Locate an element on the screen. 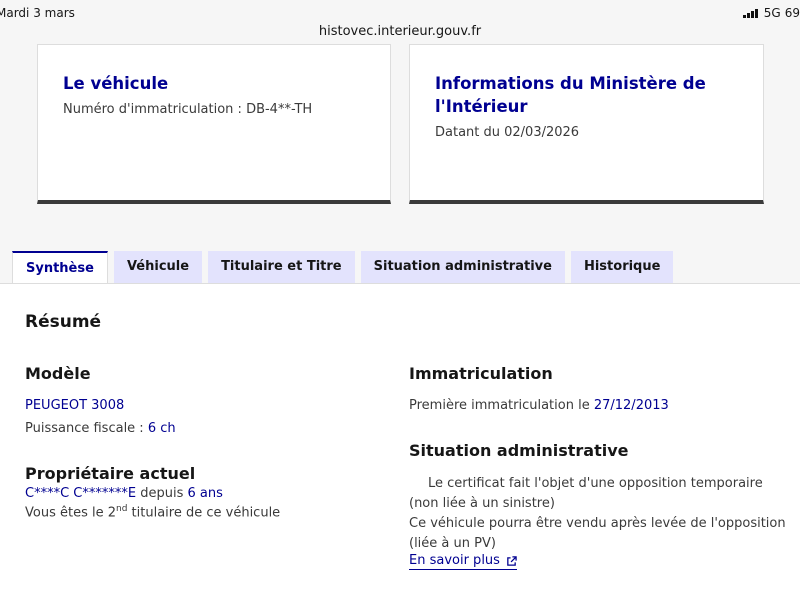 This screenshot has height=600, width=800. fiscal-power: Puissance fiscale : 6 ch is located at coordinates (100, 428).